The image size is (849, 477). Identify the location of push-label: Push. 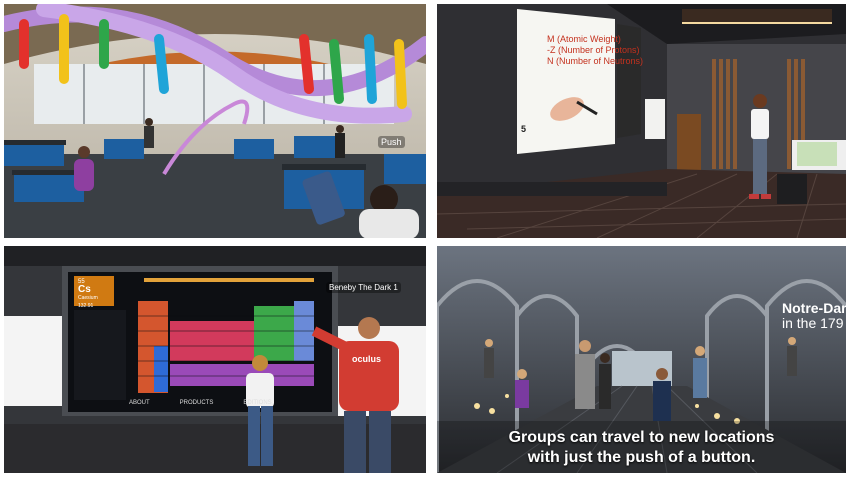
(391, 142).